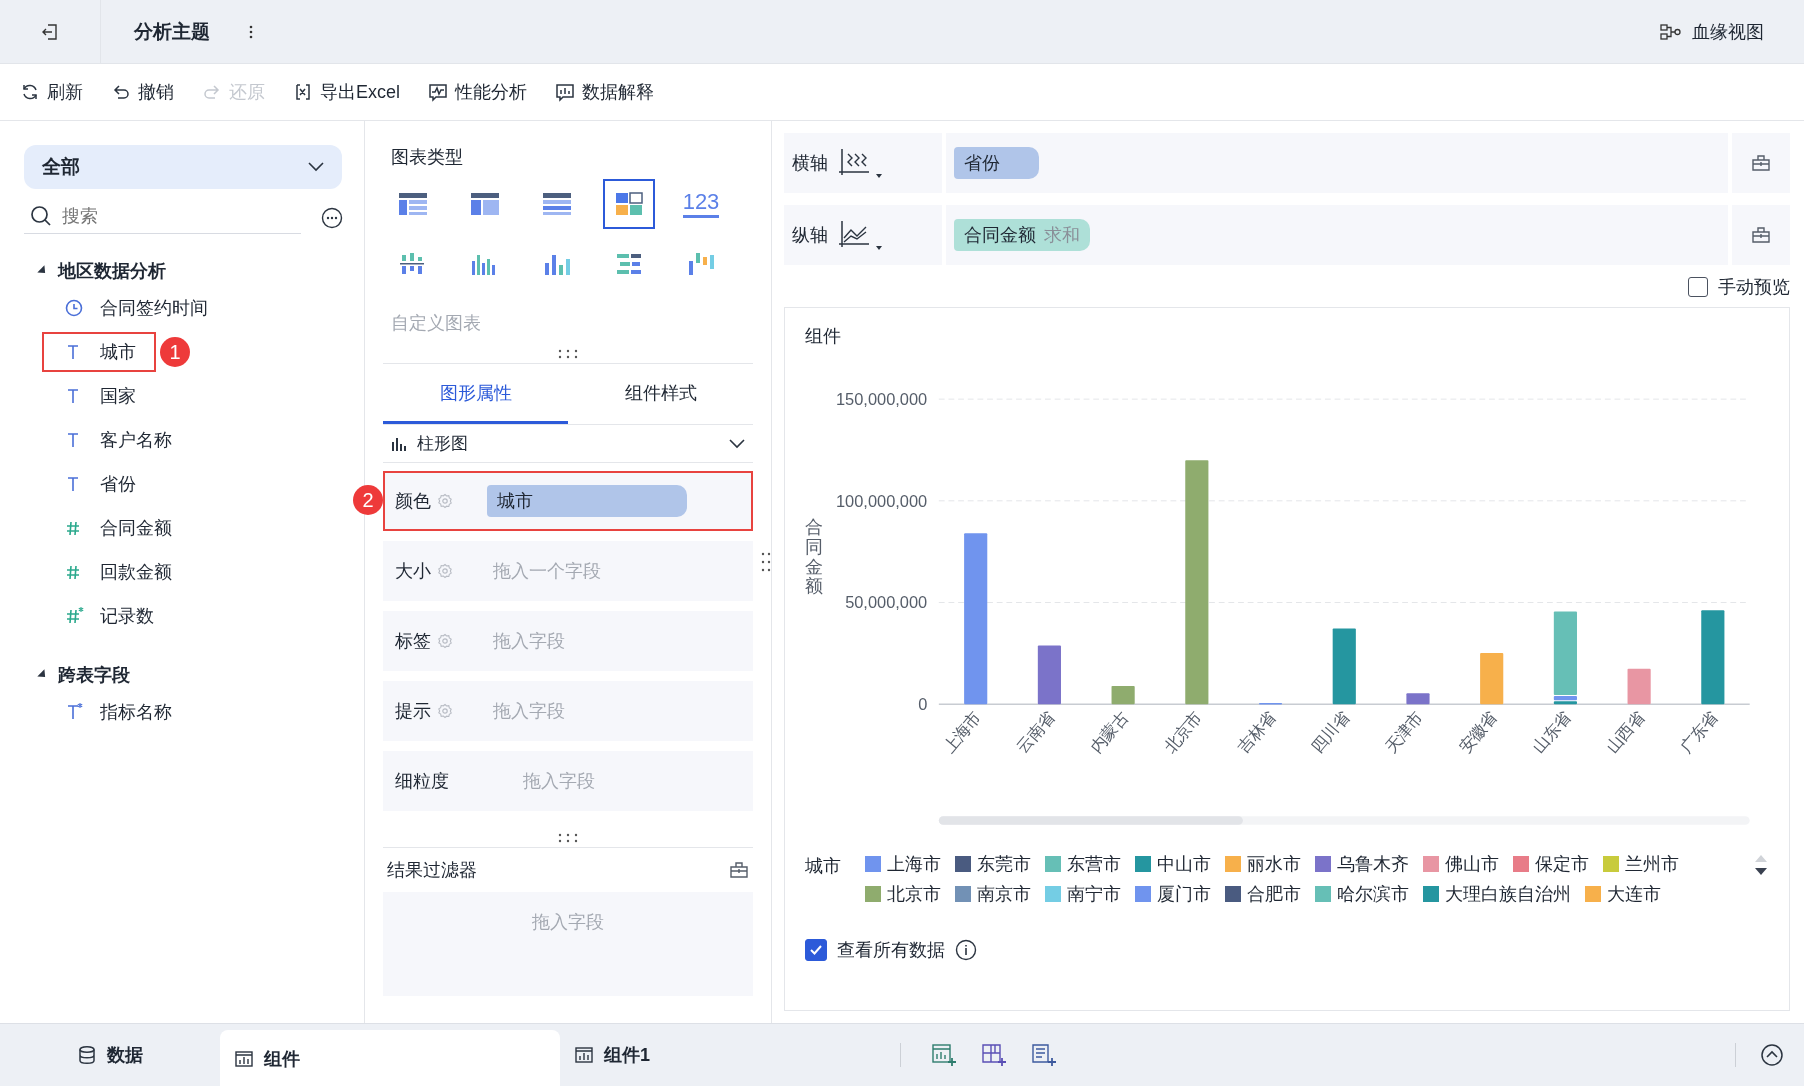 The image size is (1804, 1086). I want to click on property-tab: 图形属性, so click(475, 394).